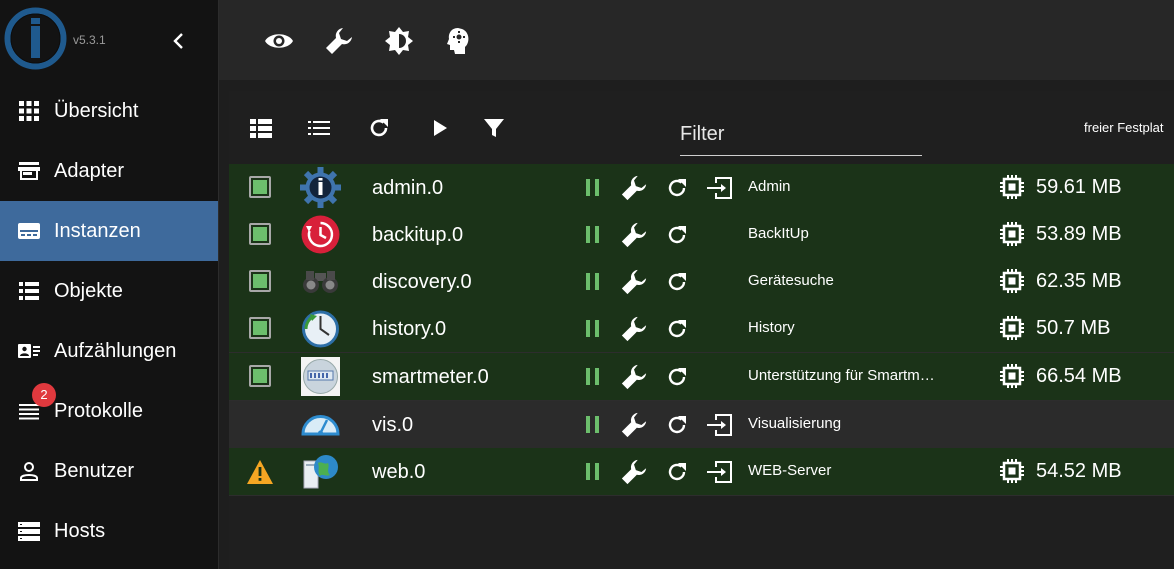 The height and width of the screenshot is (569, 1174). Describe the element at coordinates (422, 282) in the screenshot. I see `instance-name: discovery.0` at that location.